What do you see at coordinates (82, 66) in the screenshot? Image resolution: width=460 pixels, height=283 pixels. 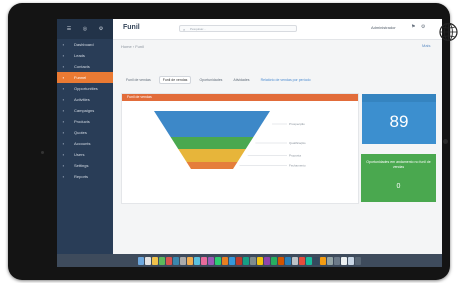 I see `sidebar-item-label: Contacts` at bounding box center [82, 66].